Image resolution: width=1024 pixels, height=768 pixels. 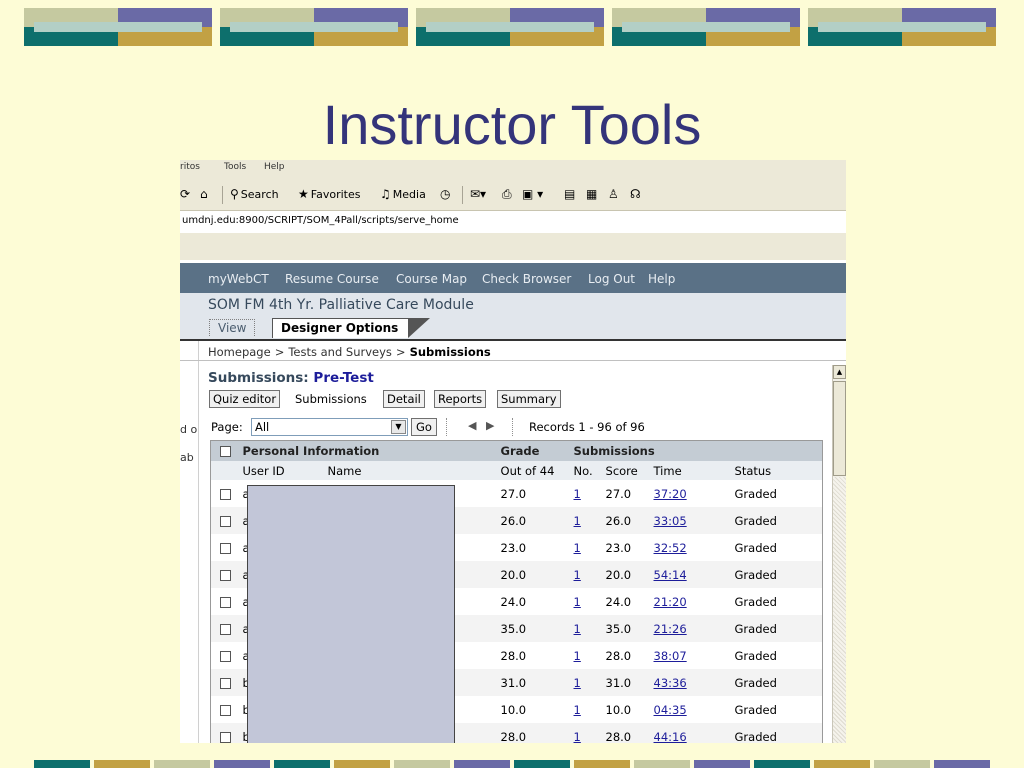 I want to click on time-link: 38:07, so click(x=670, y=656).